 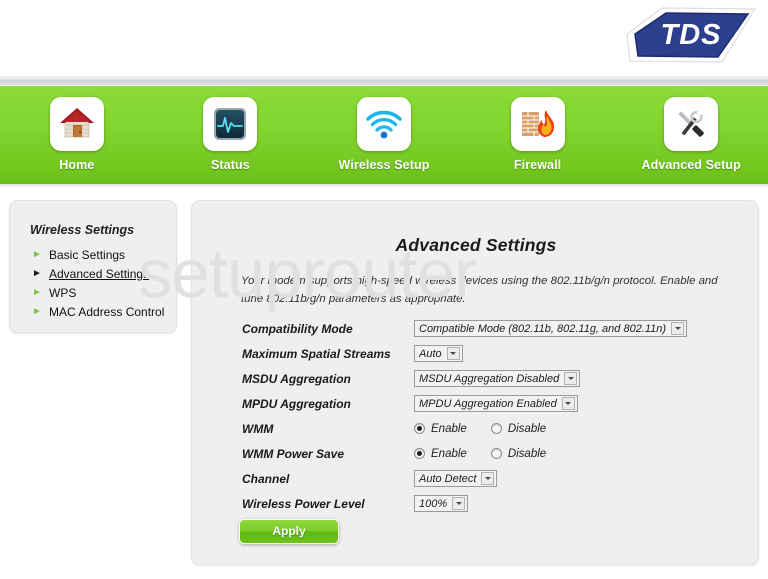 What do you see at coordinates (297, 328) in the screenshot?
I see `field-label: Compatibility Mode` at bounding box center [297, 328].